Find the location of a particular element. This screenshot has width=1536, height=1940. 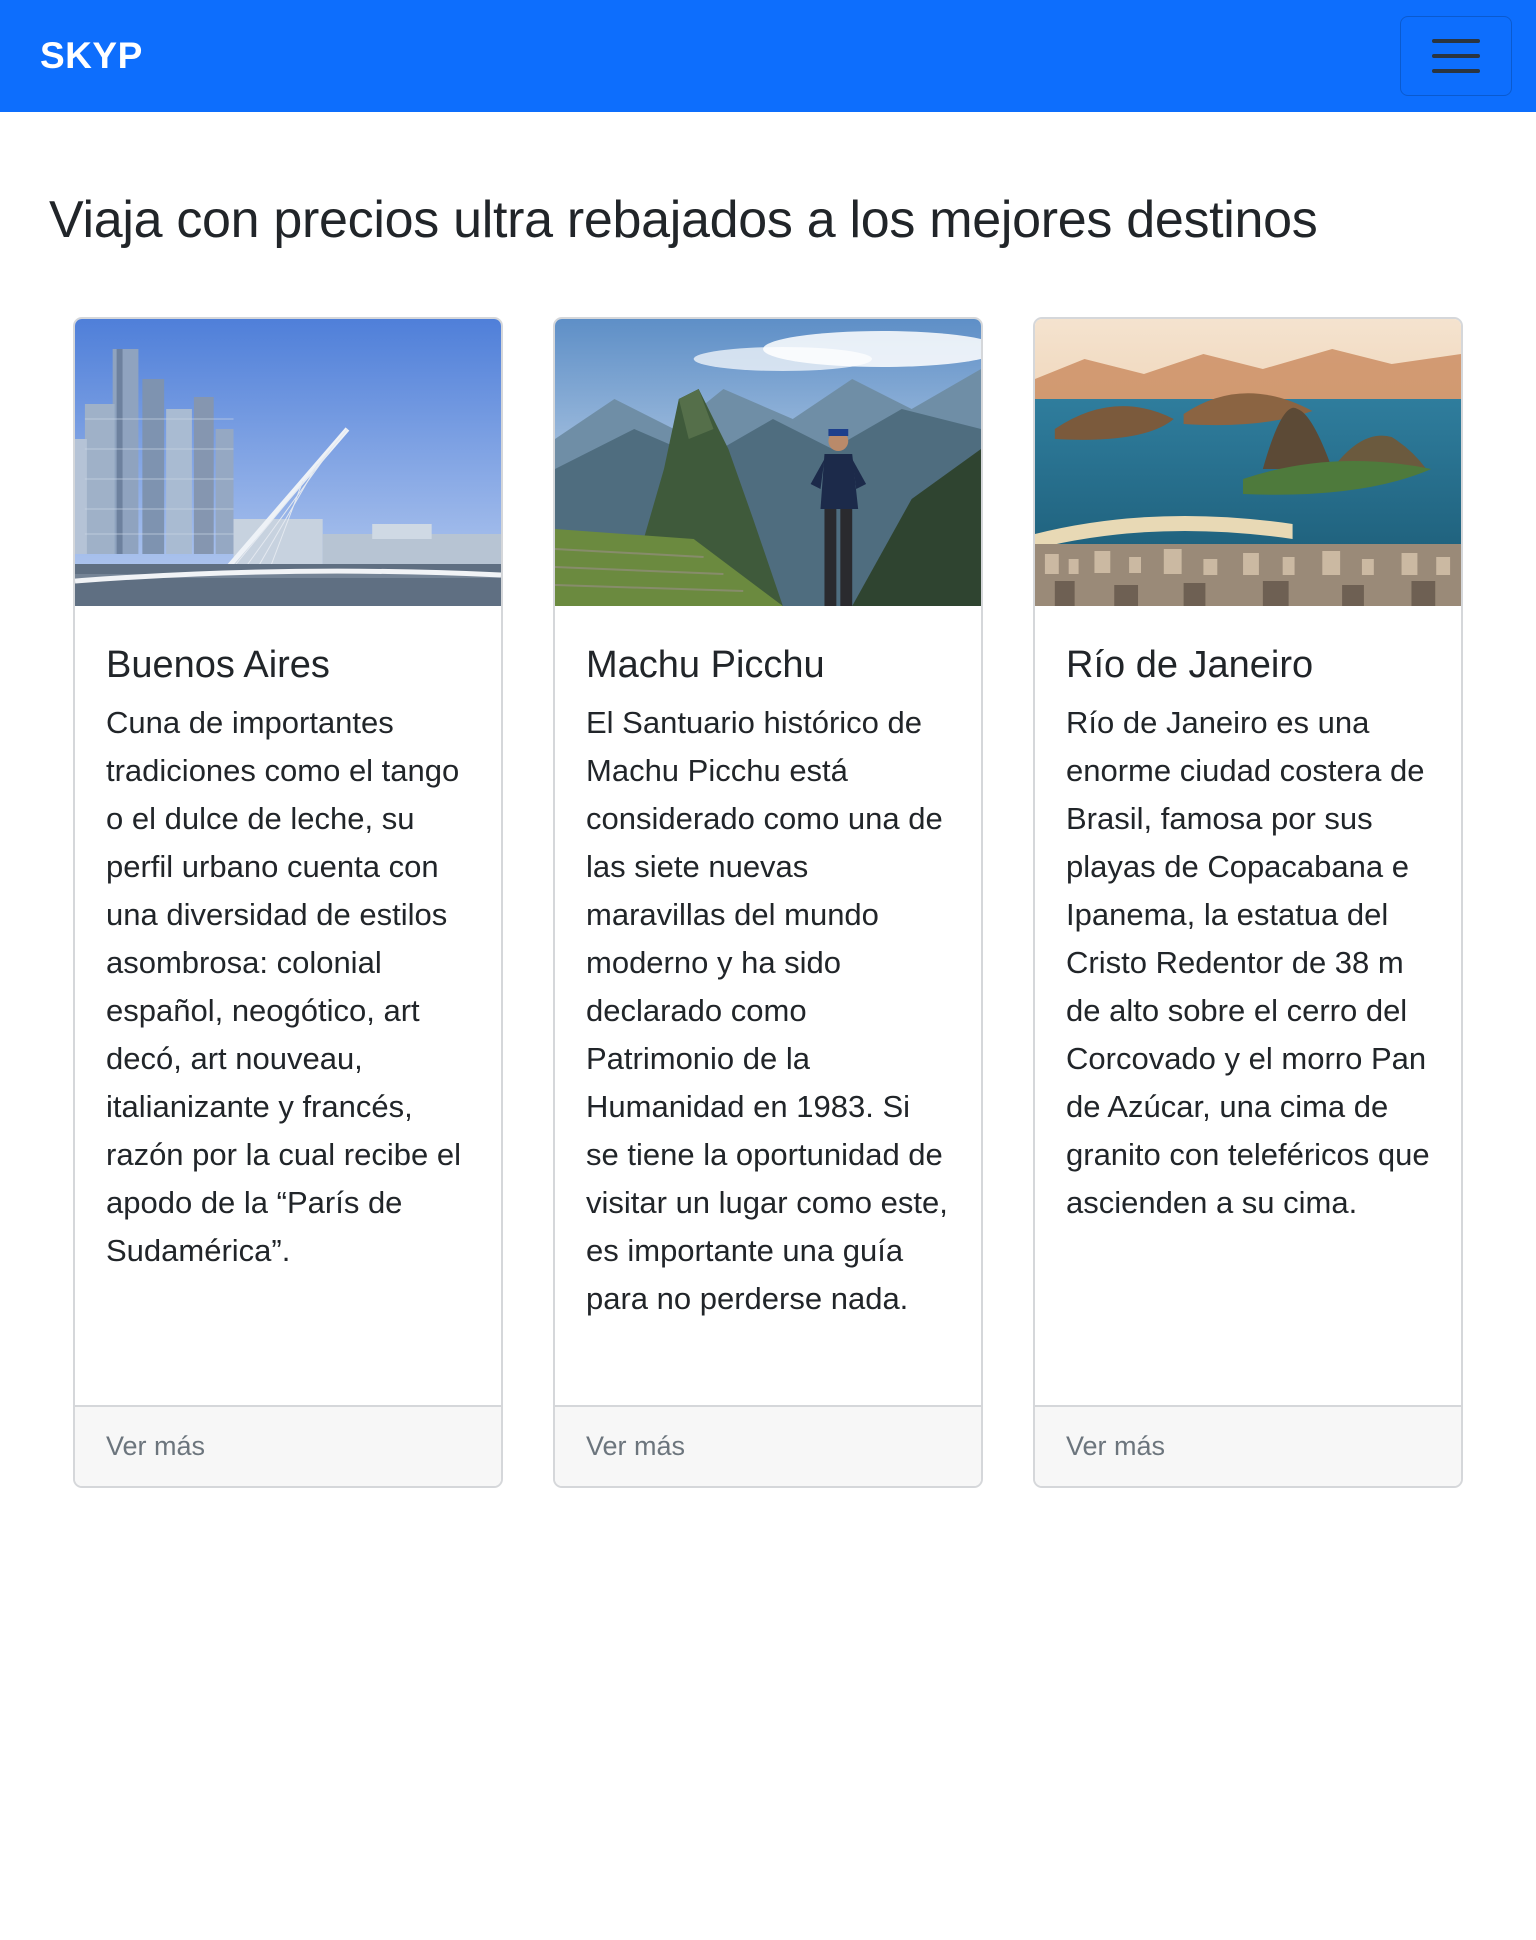

brand-logo: SKYP is located at coordinates (91, 56).